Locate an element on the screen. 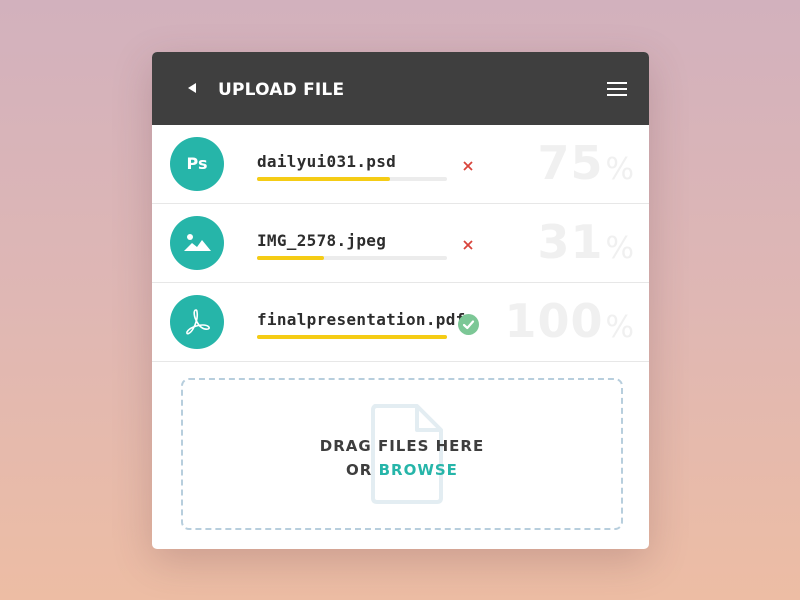  header-bar: UPLOAD FILE is located at coordinates (400, 88).